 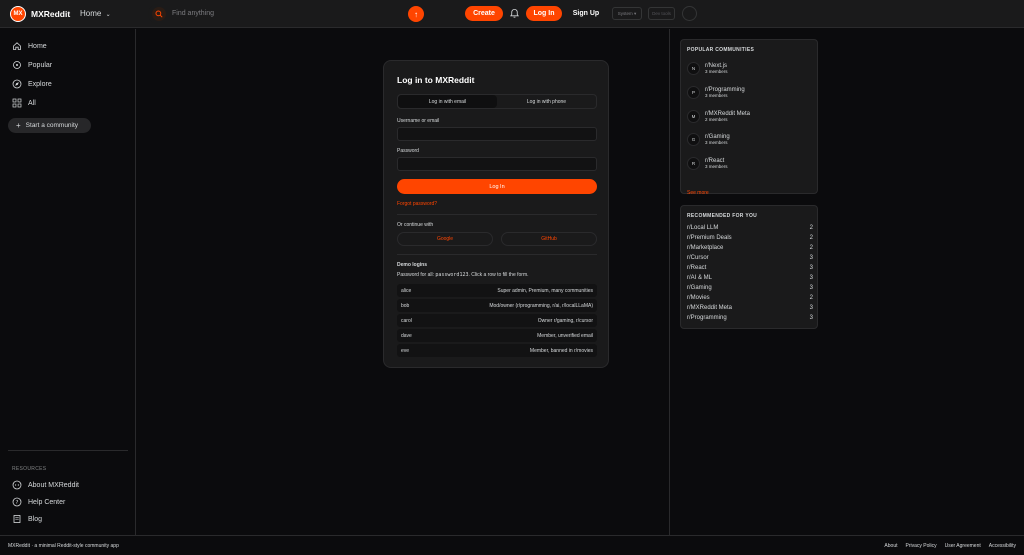 I want to click on demo-login-row: eve Member, banned in r/movies, so click(x=497, y=350).